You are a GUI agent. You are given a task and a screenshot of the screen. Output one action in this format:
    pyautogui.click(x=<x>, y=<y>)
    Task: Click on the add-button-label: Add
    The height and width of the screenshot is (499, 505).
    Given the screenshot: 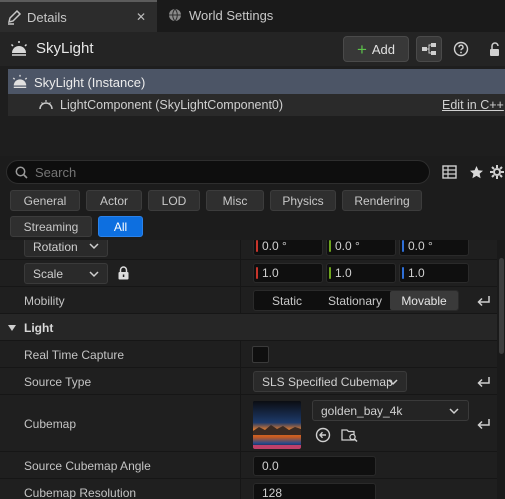 What is the action you would take?
    pyautogui.click(x=383, y=49)
    